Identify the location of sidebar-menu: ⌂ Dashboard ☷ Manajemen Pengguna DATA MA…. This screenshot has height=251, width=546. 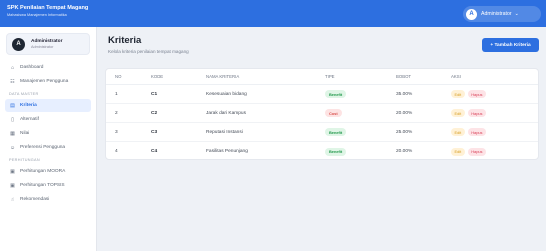
(48, 133).